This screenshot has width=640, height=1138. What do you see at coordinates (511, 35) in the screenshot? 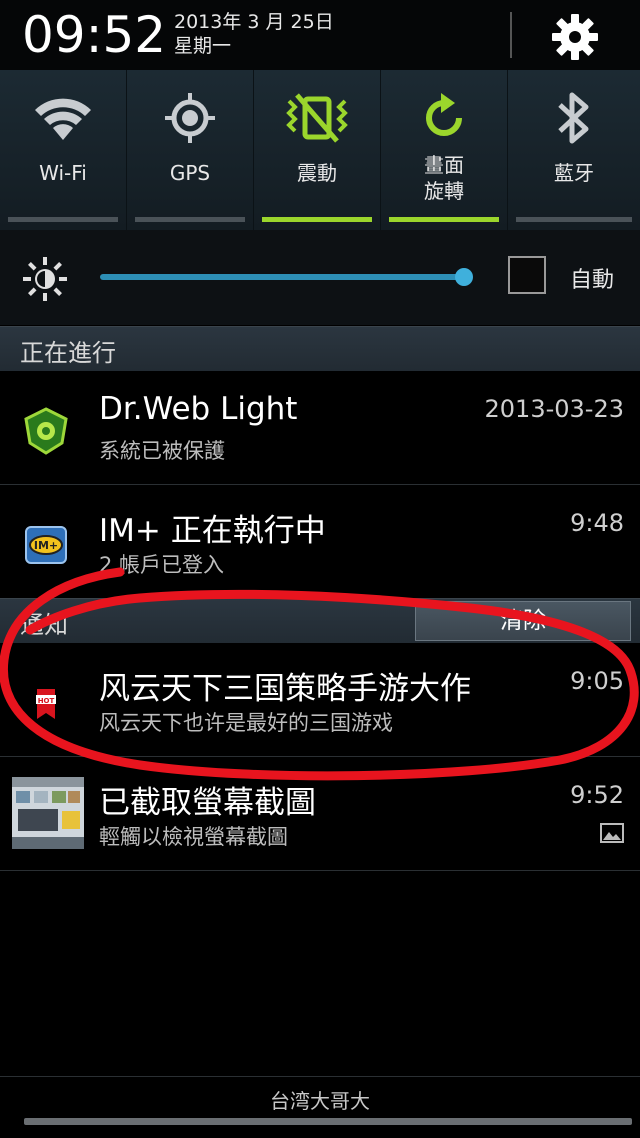
I see `status-divider` at bounding box center [511, 35].